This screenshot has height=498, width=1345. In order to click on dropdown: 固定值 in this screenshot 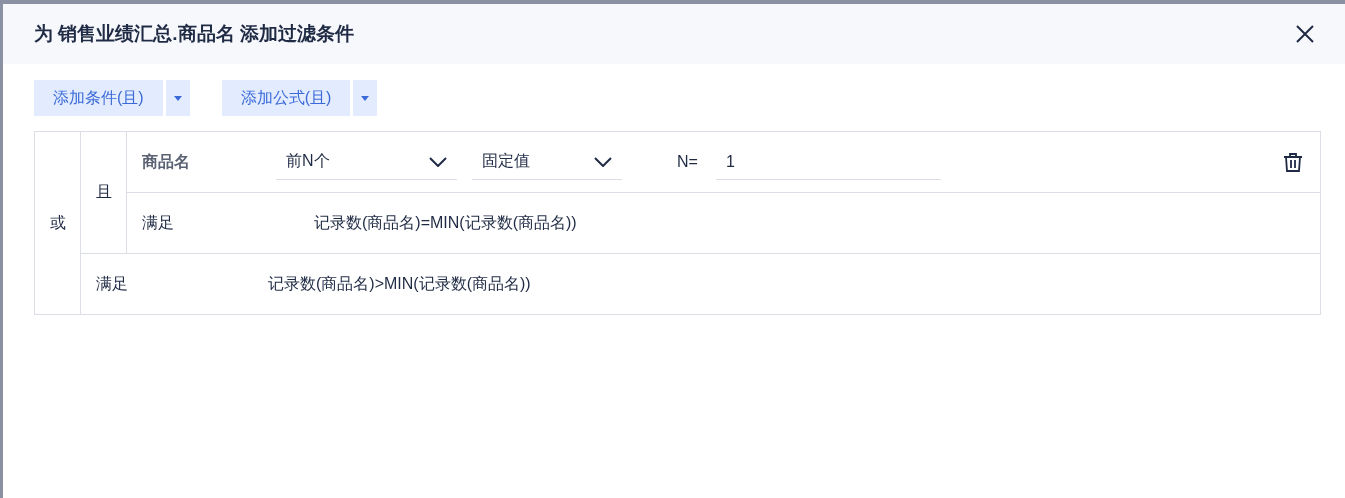, I will do `click(547, 162)`.